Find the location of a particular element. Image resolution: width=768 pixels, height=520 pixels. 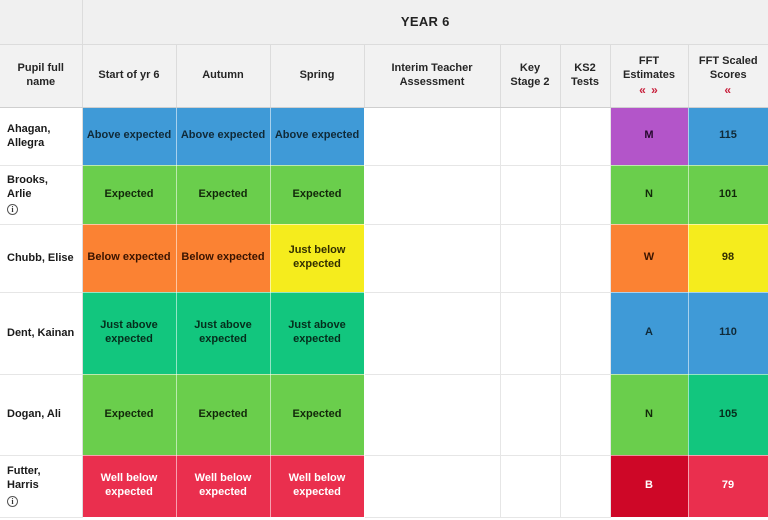

column-header-fft-scaled-scores: FFT Scaled Scores « is located at coordinates (728, 76).